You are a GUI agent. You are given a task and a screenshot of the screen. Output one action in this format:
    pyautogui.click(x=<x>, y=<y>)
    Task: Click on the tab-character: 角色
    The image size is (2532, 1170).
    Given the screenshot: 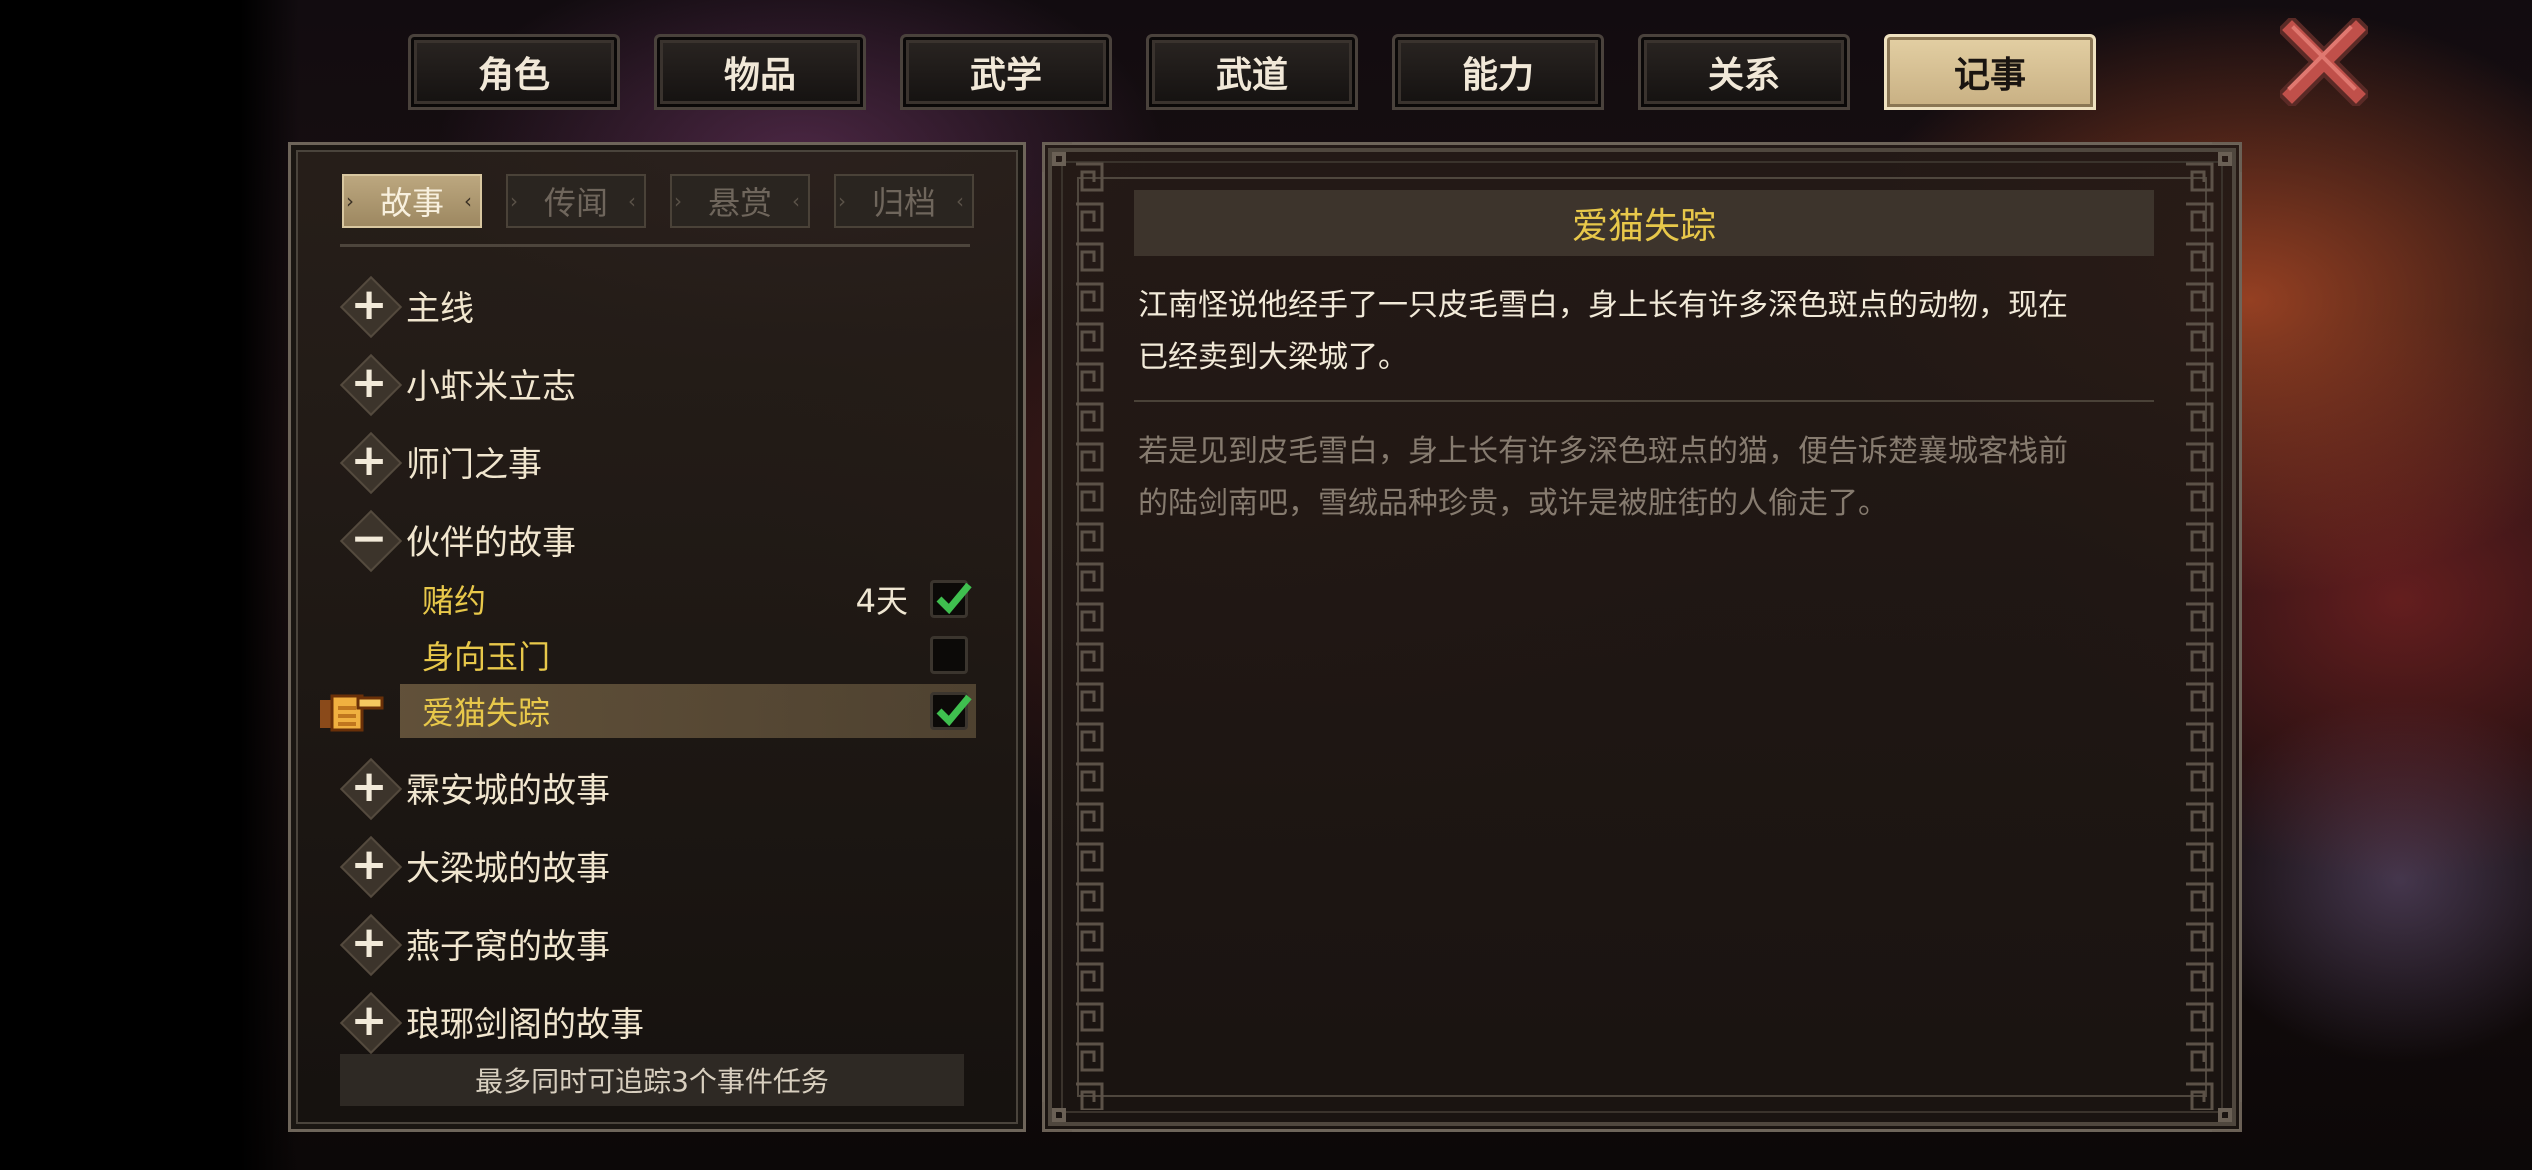 What is the action you would take?
    pyautogui.click(x=514, y=72)
    